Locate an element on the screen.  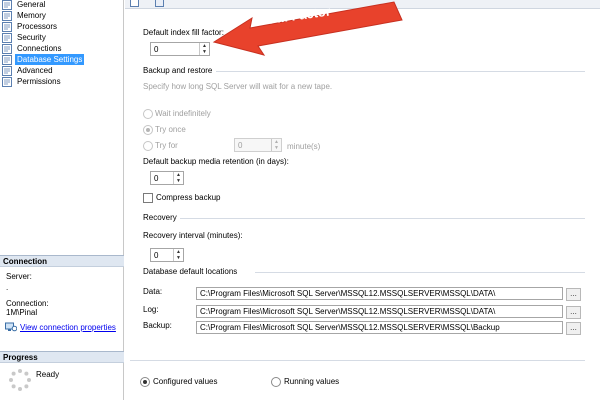
nav-item-advanced: Advanced is located at coordinates (62, 70).